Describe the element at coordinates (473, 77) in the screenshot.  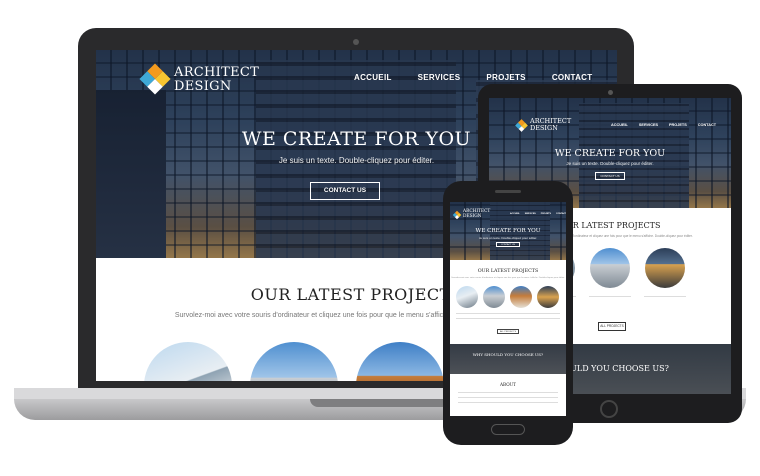
I see `main-nav: ACCUEIL SERVICES PROJETS CONTACT` at that location.